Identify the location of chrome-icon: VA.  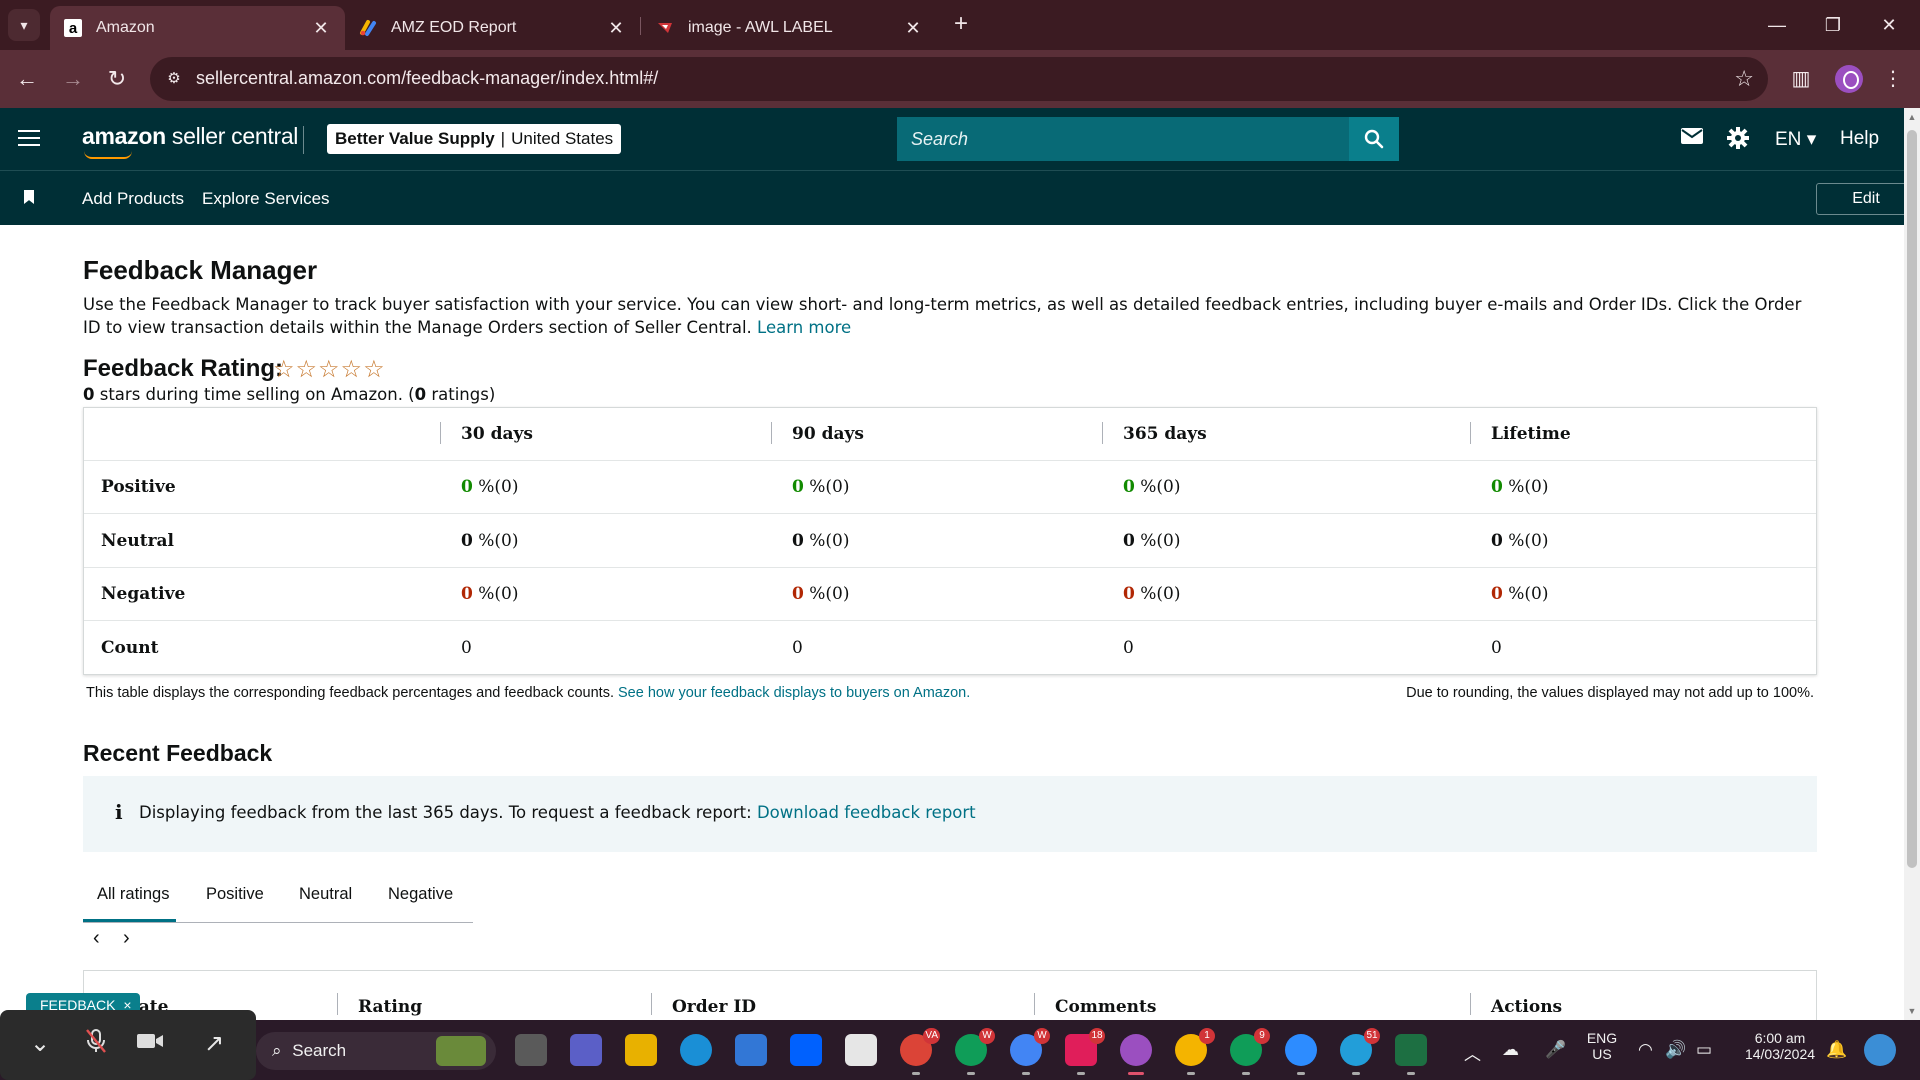
(920, 1051).